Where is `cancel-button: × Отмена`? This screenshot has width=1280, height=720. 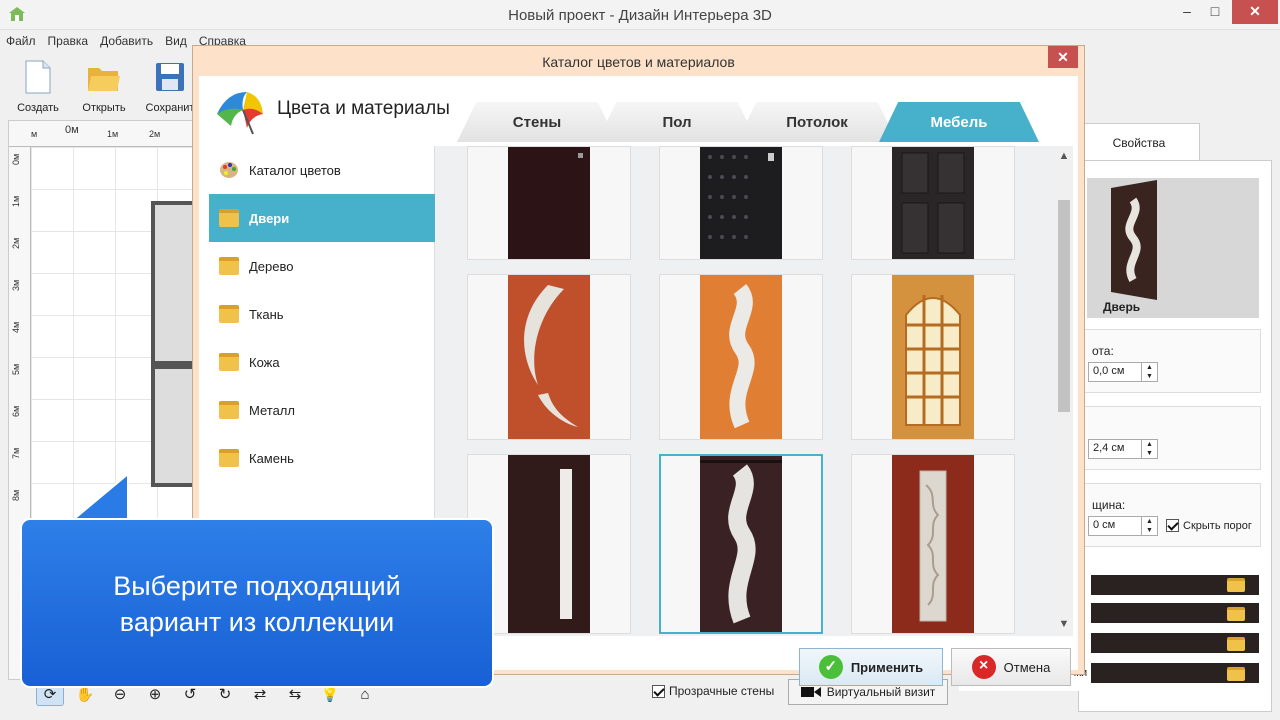
cancel-button: × Отмена is located at coordinates (1011, 667).